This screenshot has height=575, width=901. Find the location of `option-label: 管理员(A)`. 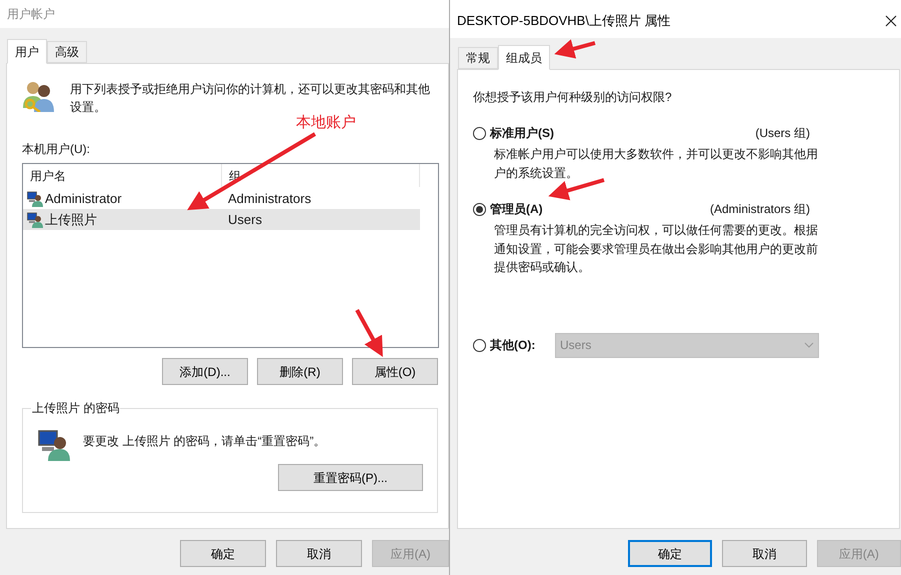

option-label: 管理员(A) is located at coordinates (516, 209).